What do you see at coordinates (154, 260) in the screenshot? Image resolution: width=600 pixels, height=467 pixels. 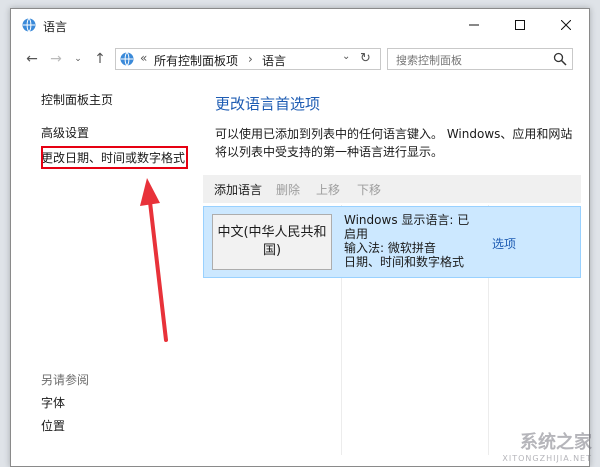 I see `annotation-arrow` at bounding box center [154, 260].